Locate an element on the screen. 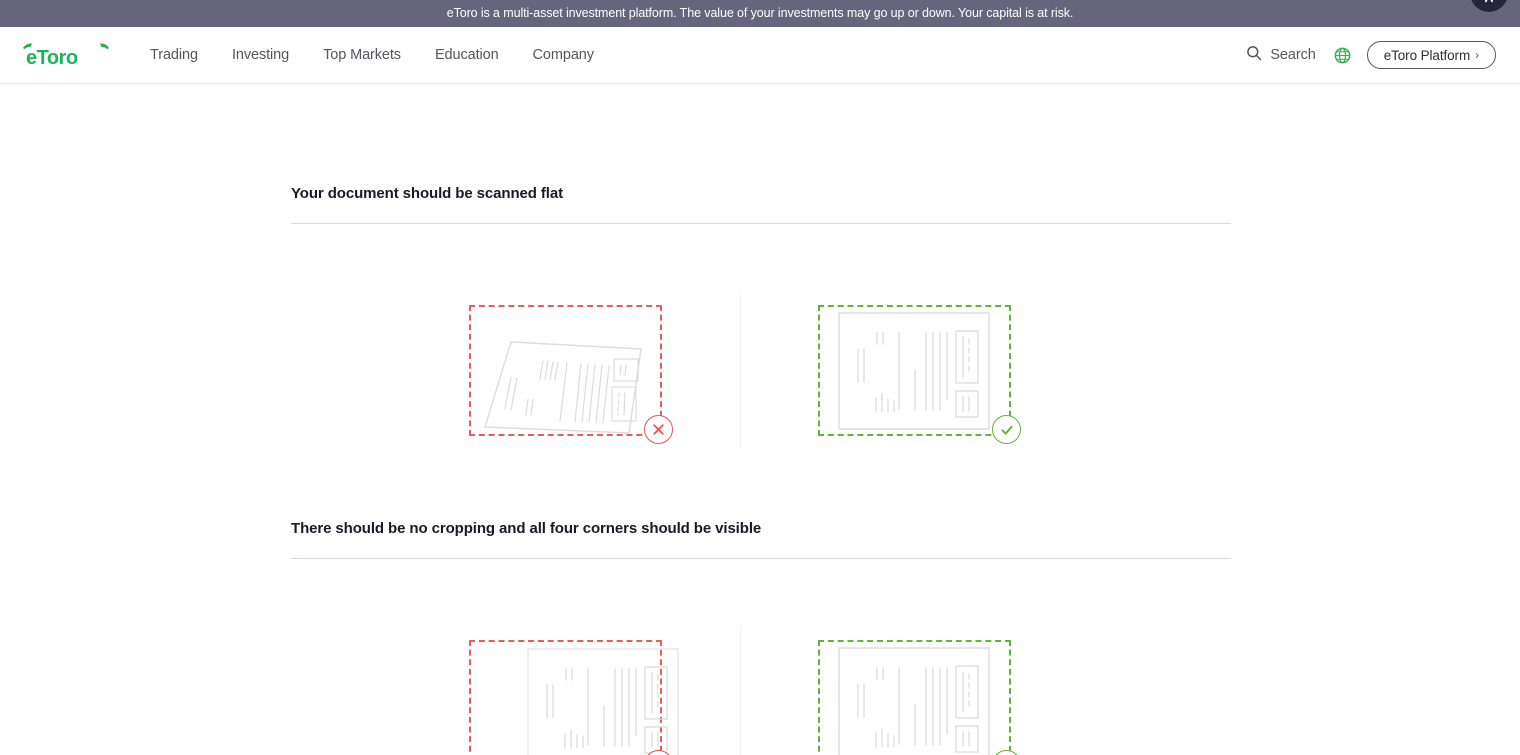 The width and height of the screenshot is (1520, 755). document-illustration-full is located at coordinates (915, 701).